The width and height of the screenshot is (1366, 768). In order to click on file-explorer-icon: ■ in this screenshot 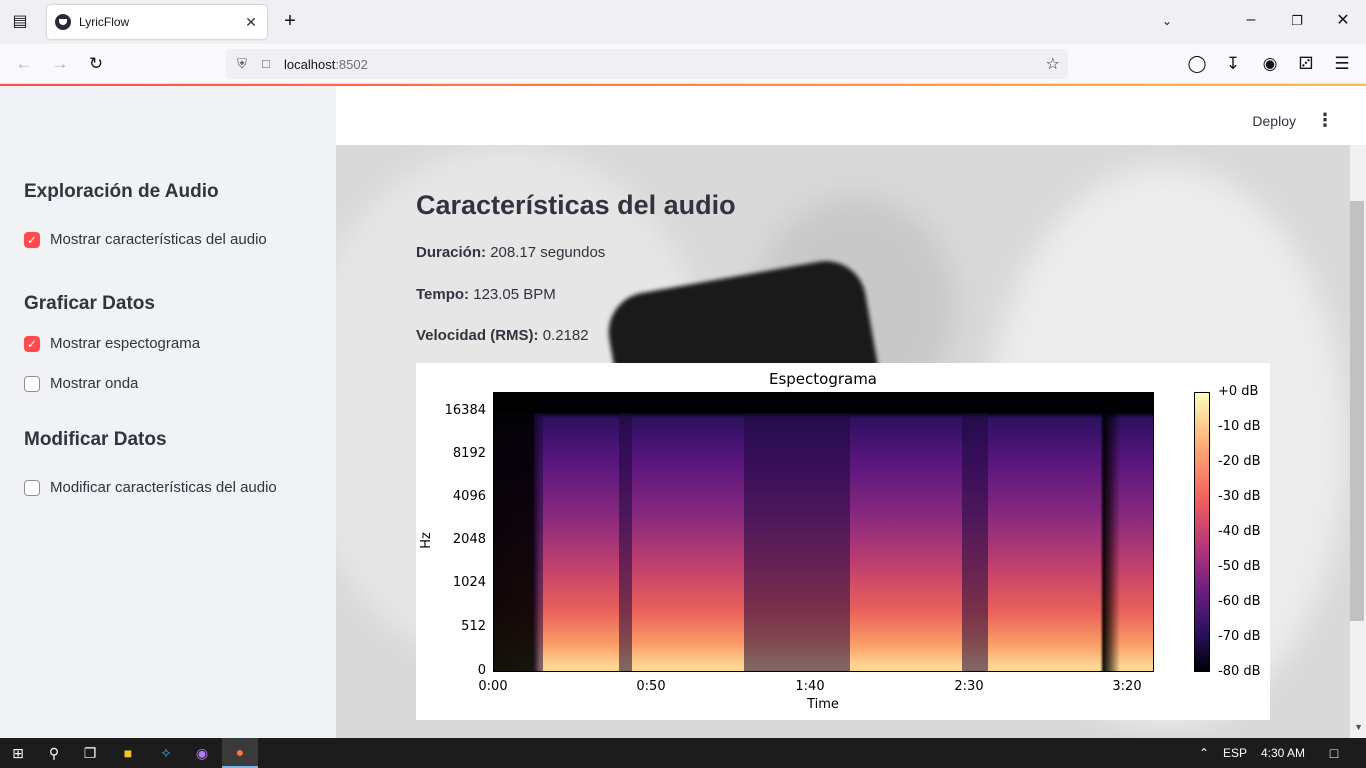, I will do `click(128, 753)`.